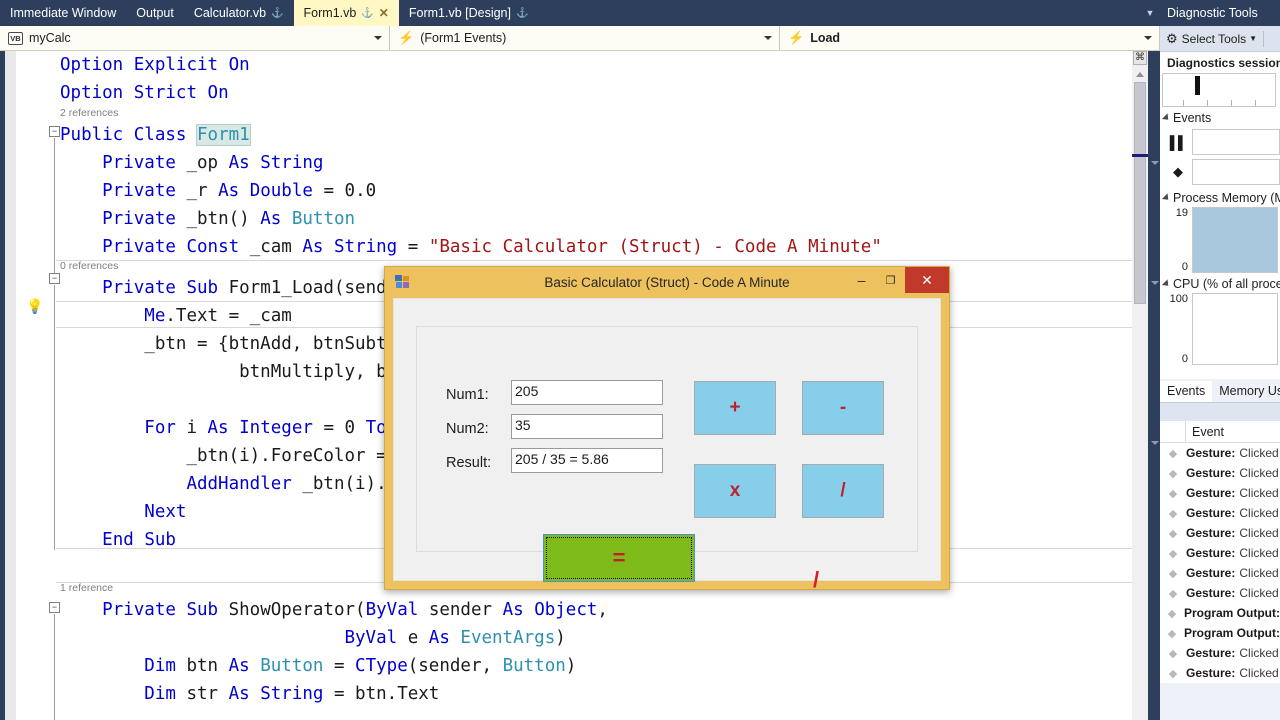 This screenshot has width=1280, height=720. What do you see at coordinates (735, 408) in the screenshot?
I see `add-button: +` at bounding box center [735, 408].